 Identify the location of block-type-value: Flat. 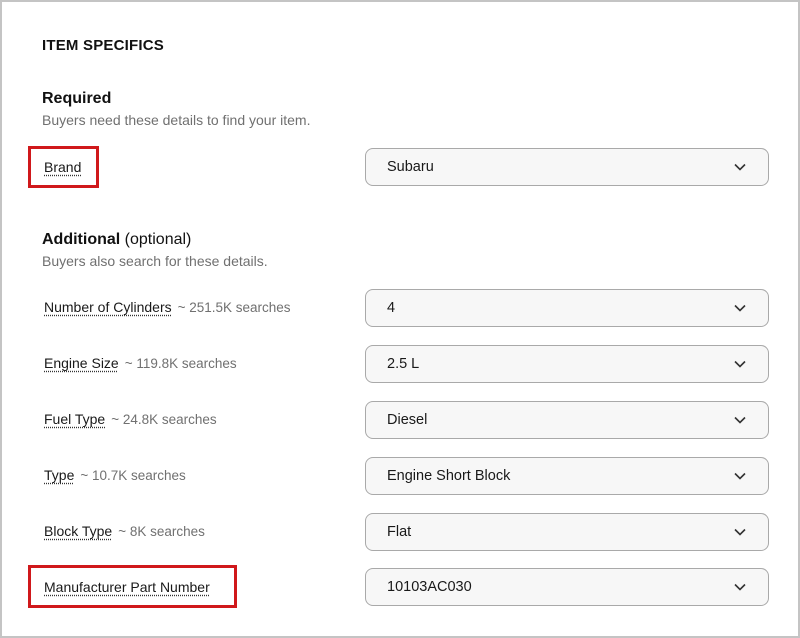
(399, 532).